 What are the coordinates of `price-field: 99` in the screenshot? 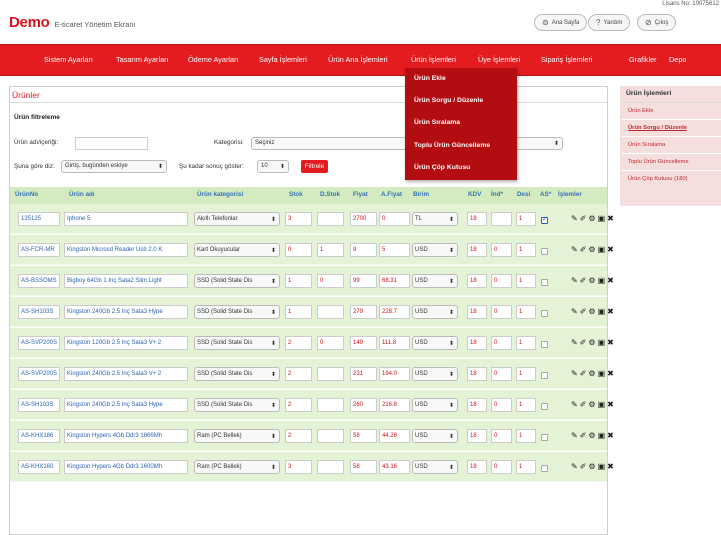 It's located at (363, 281).